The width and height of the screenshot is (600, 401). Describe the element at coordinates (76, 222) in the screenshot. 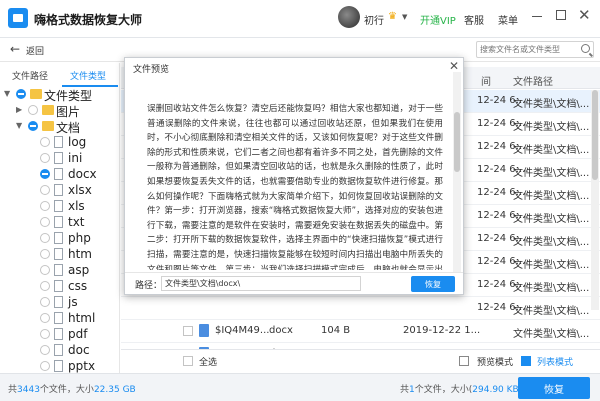

I see `tree-item-label: txt` at that location.